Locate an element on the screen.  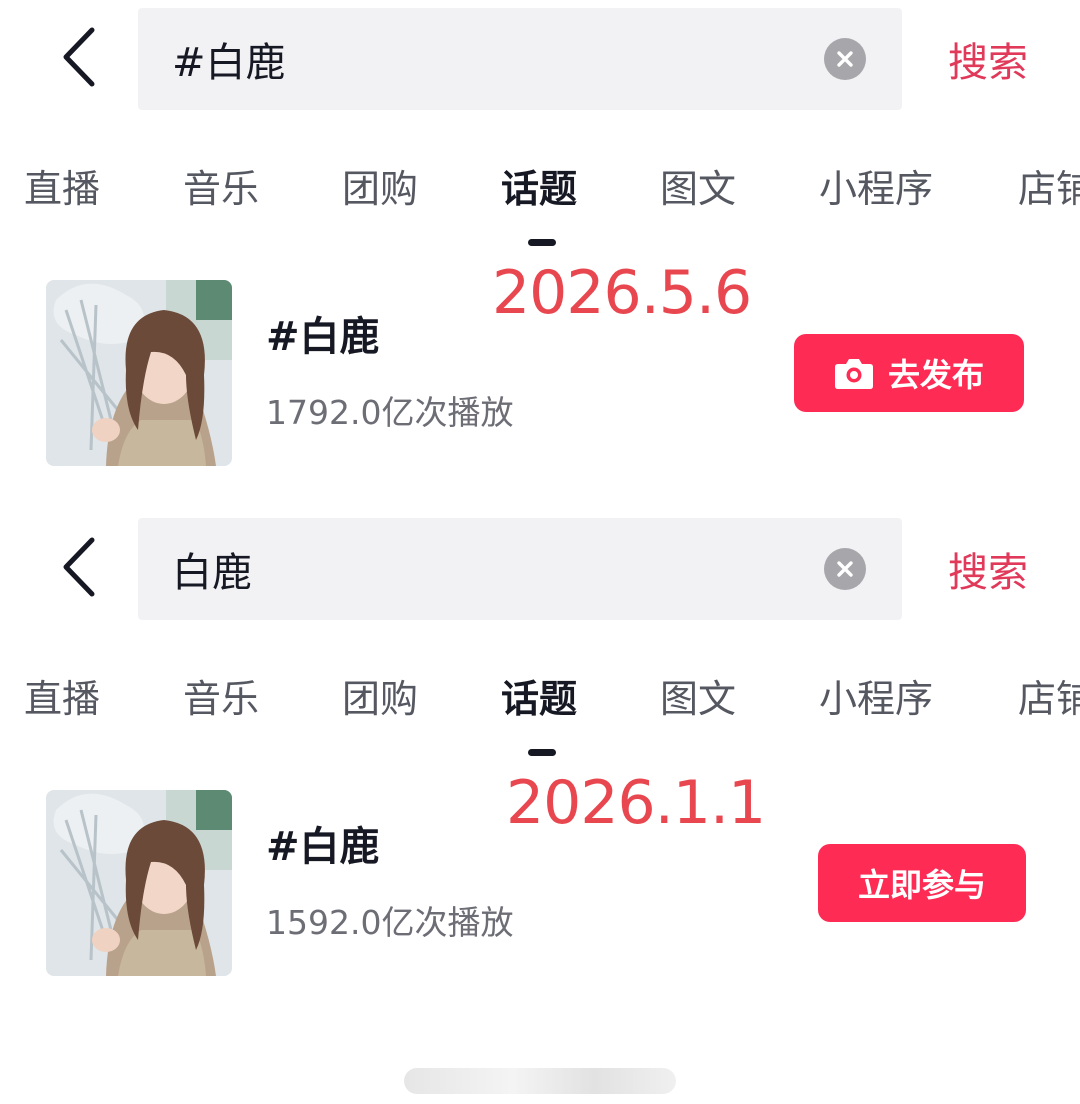
blurred-watermark is located at coordinates (540, 1081).